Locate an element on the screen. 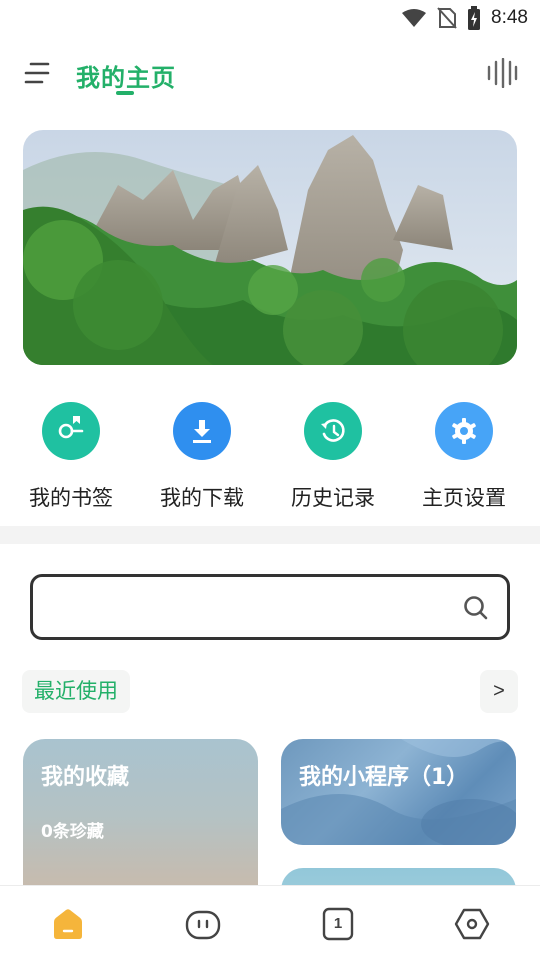 Image resolution: width=540 pixels, height=960 pixels. quick-action-label: 历史记录 is located at coordinates (333, 498).